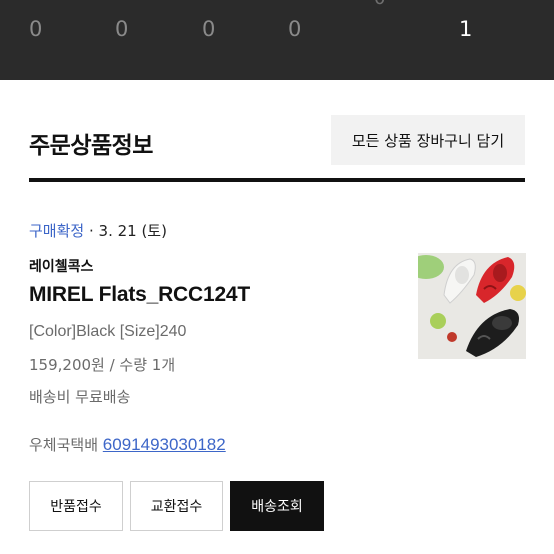  What do you see at coordinates (35, 29) in the screenshot?
I see `status-count-1: 0` at bounding box center [35, 29].